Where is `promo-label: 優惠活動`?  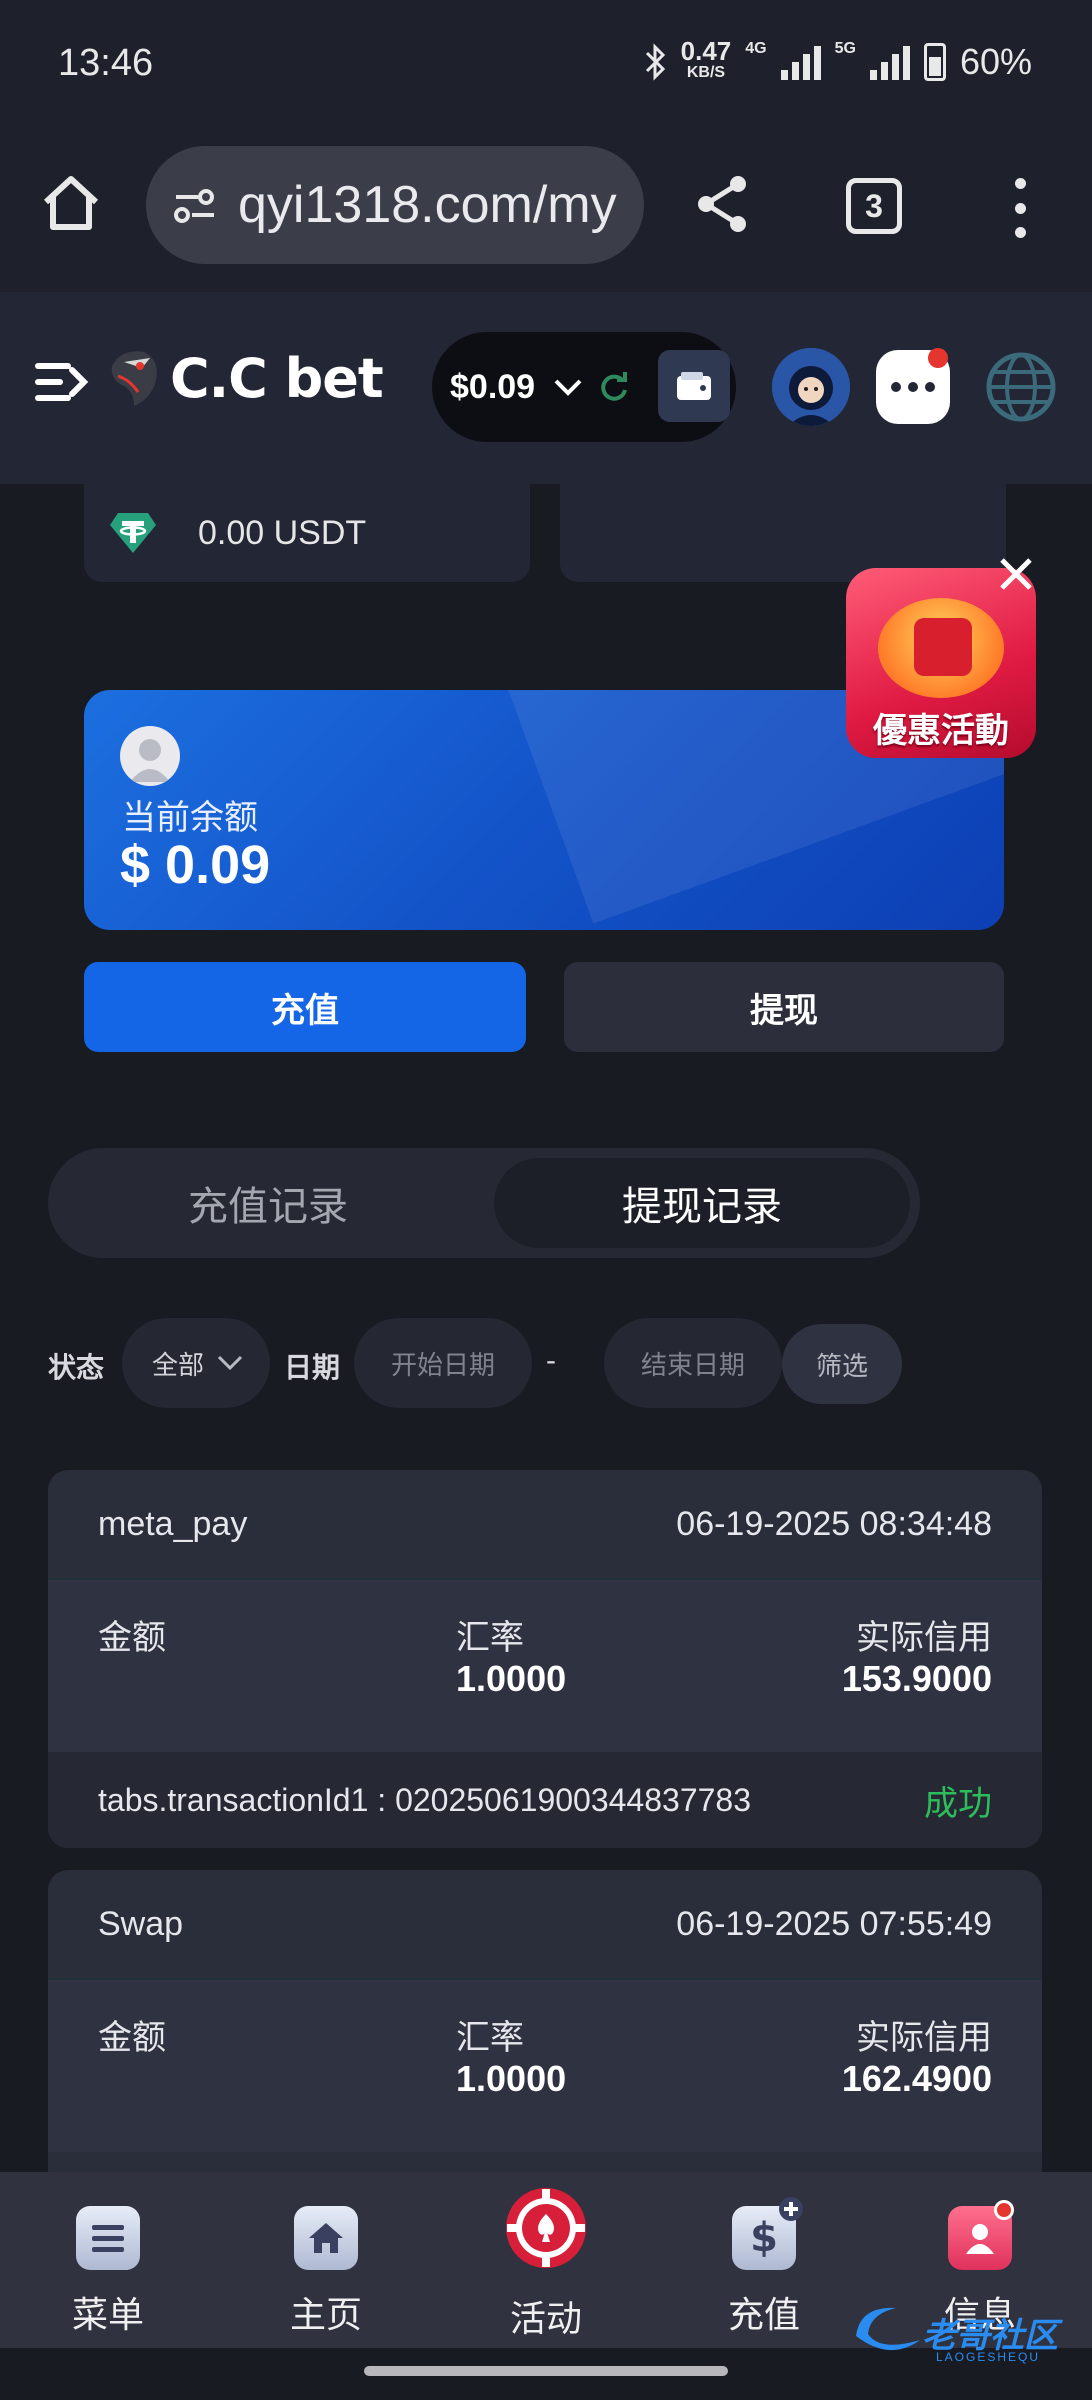
promo-label: 優惠活動 is located at coordinates (941, 731).